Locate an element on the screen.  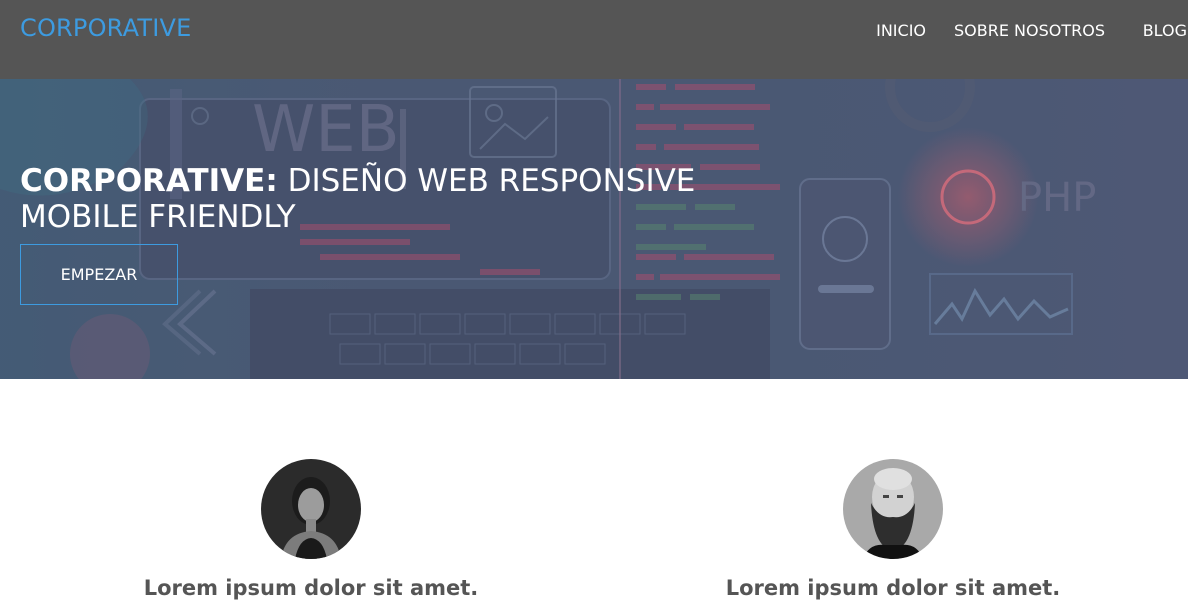
site-header: CORPORATIVE INICIO SOBRE NOSOTROS BLOG is located at coordinates (594, 39).